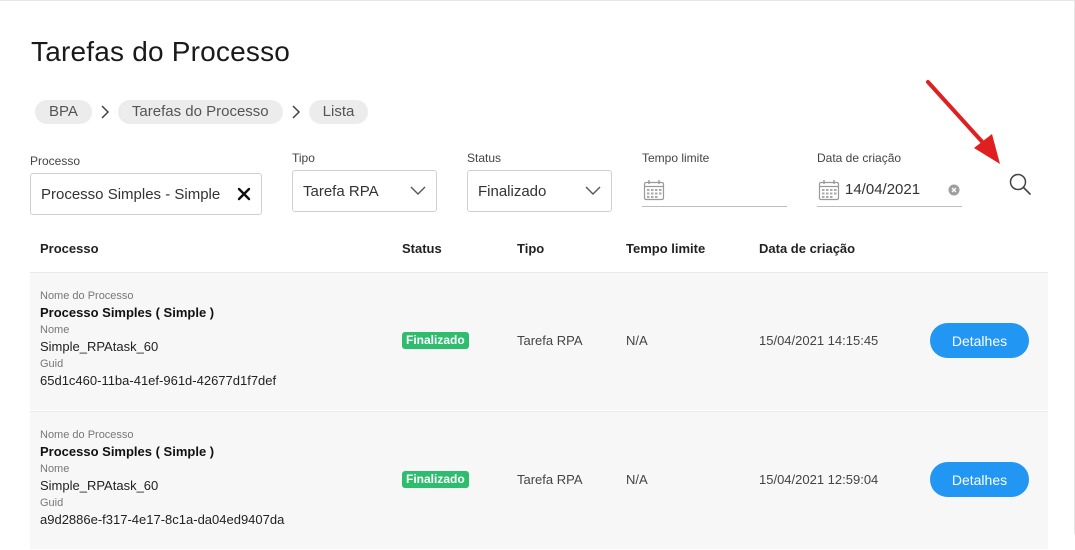 Image resolution: width=1075 pixels, height=550 pixels. I want to click on filter-tempo-limite: Tempo limite, so click(714, 178).